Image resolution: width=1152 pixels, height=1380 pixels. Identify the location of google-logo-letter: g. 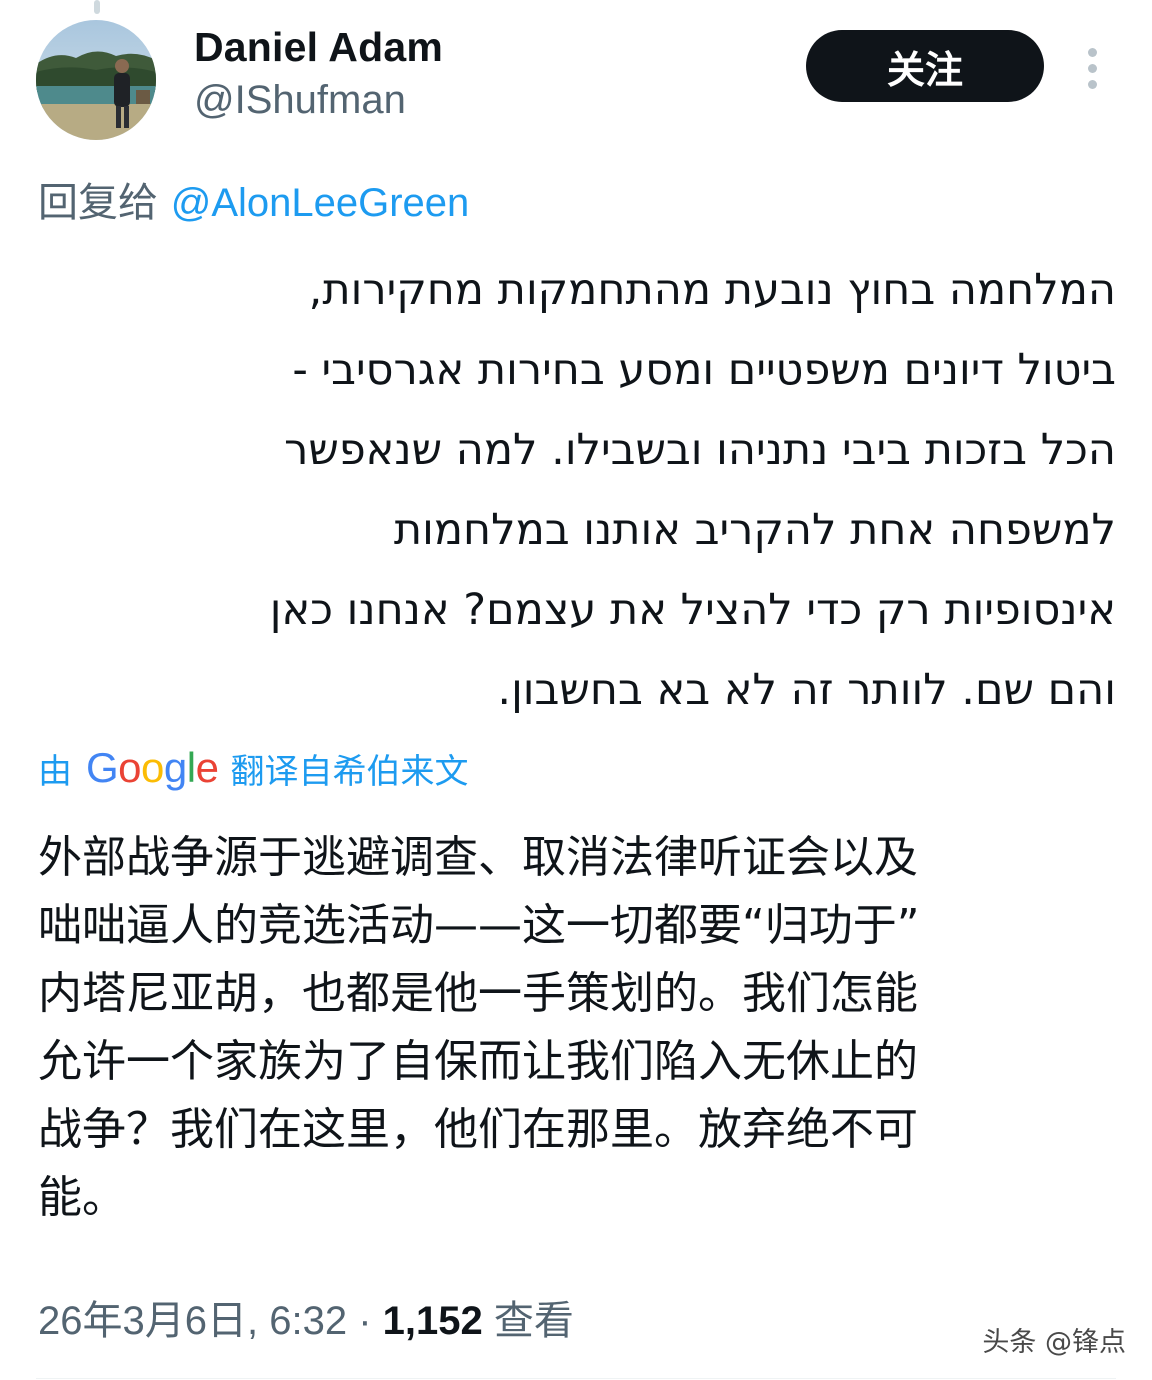
(175, 767).